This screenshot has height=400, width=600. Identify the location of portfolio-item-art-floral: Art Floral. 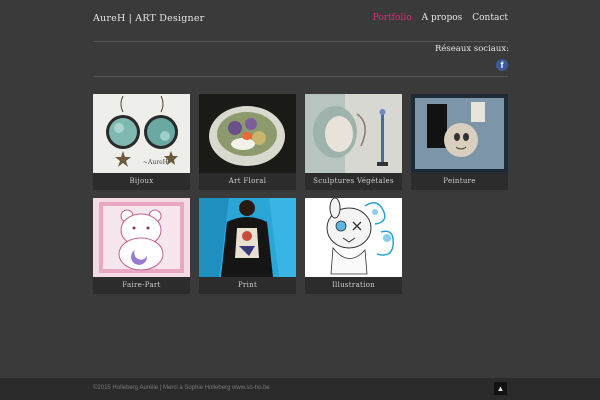
(247, 142).